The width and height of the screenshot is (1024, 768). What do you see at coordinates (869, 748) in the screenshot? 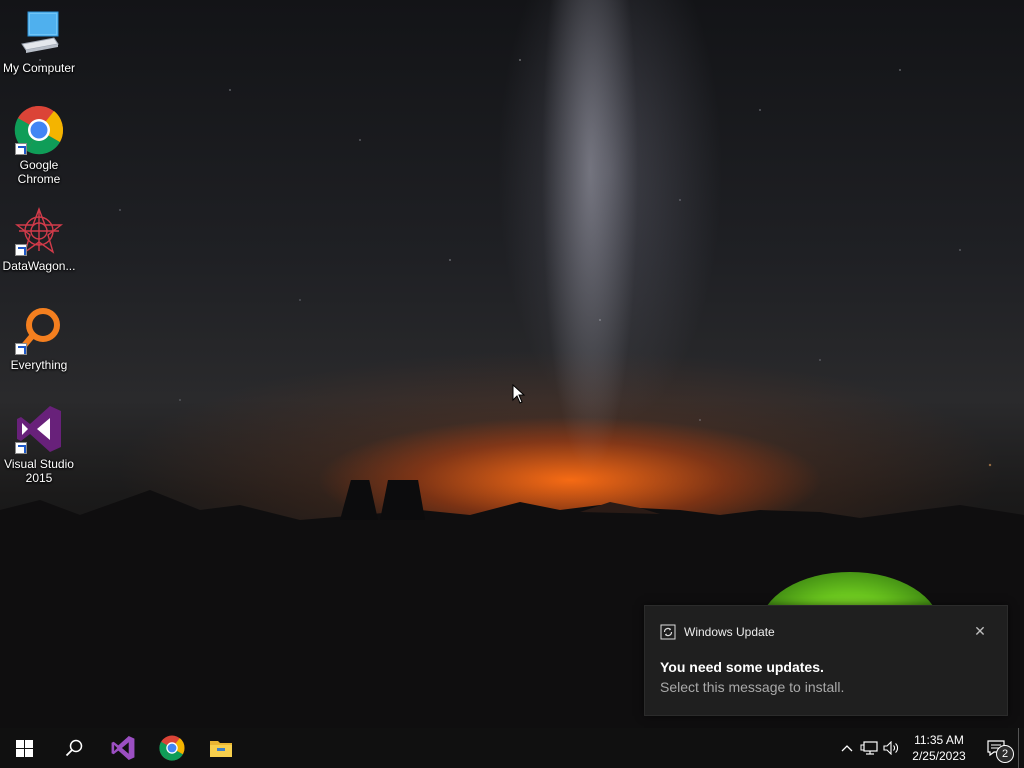
I see `network-icon` at bounding box center [869, 748].